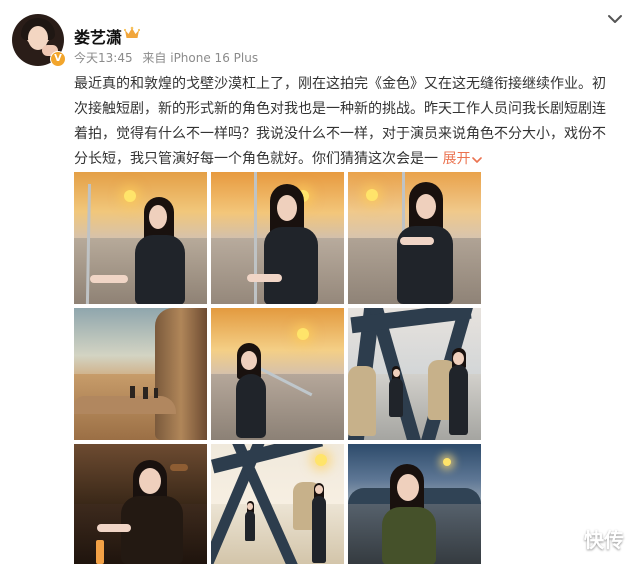 Image resolution: width=640 pixels, height=564 pixels. Describe the element at coordinates (340, 134) in the screenshot. I see `post-line-3: 着拍，觉得有什么不一样吗？我说没什么不一样，对于演员来说角色不分大小，戏份不` at that location.